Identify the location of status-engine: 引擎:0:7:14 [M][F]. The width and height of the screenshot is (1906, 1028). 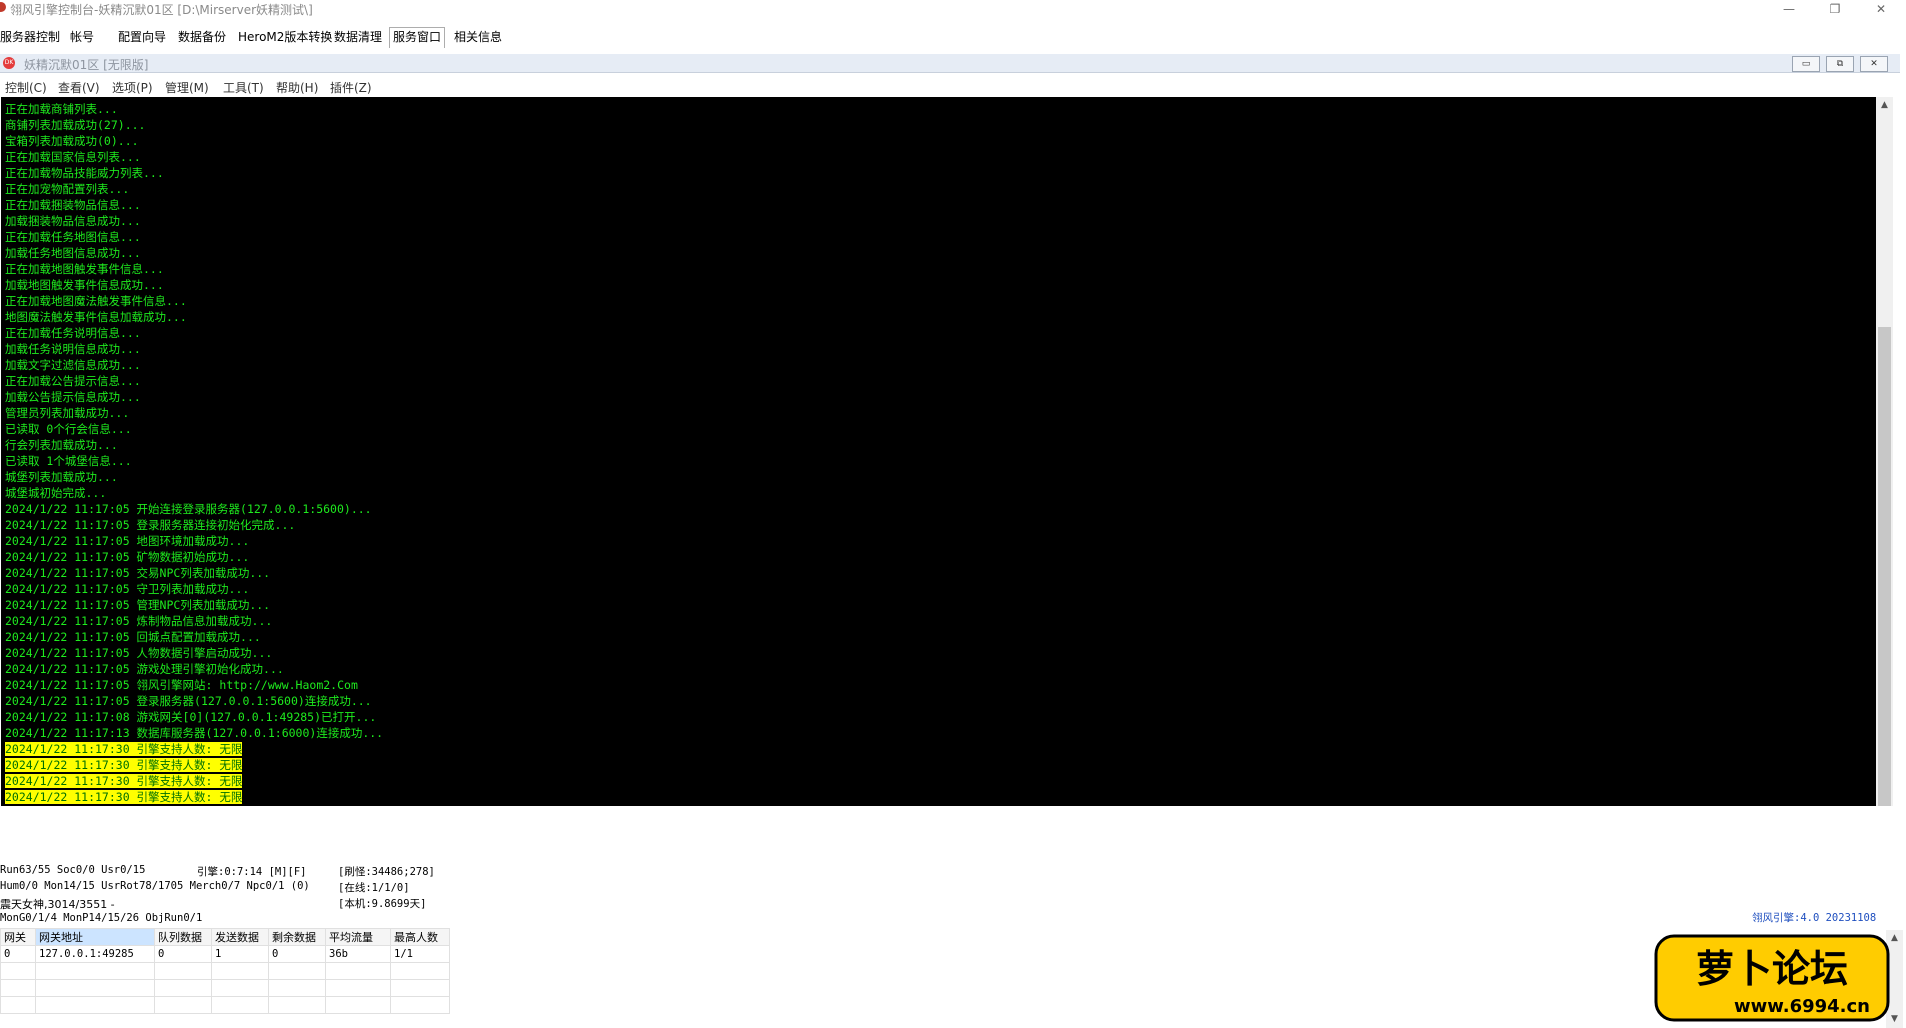
(252, 872).